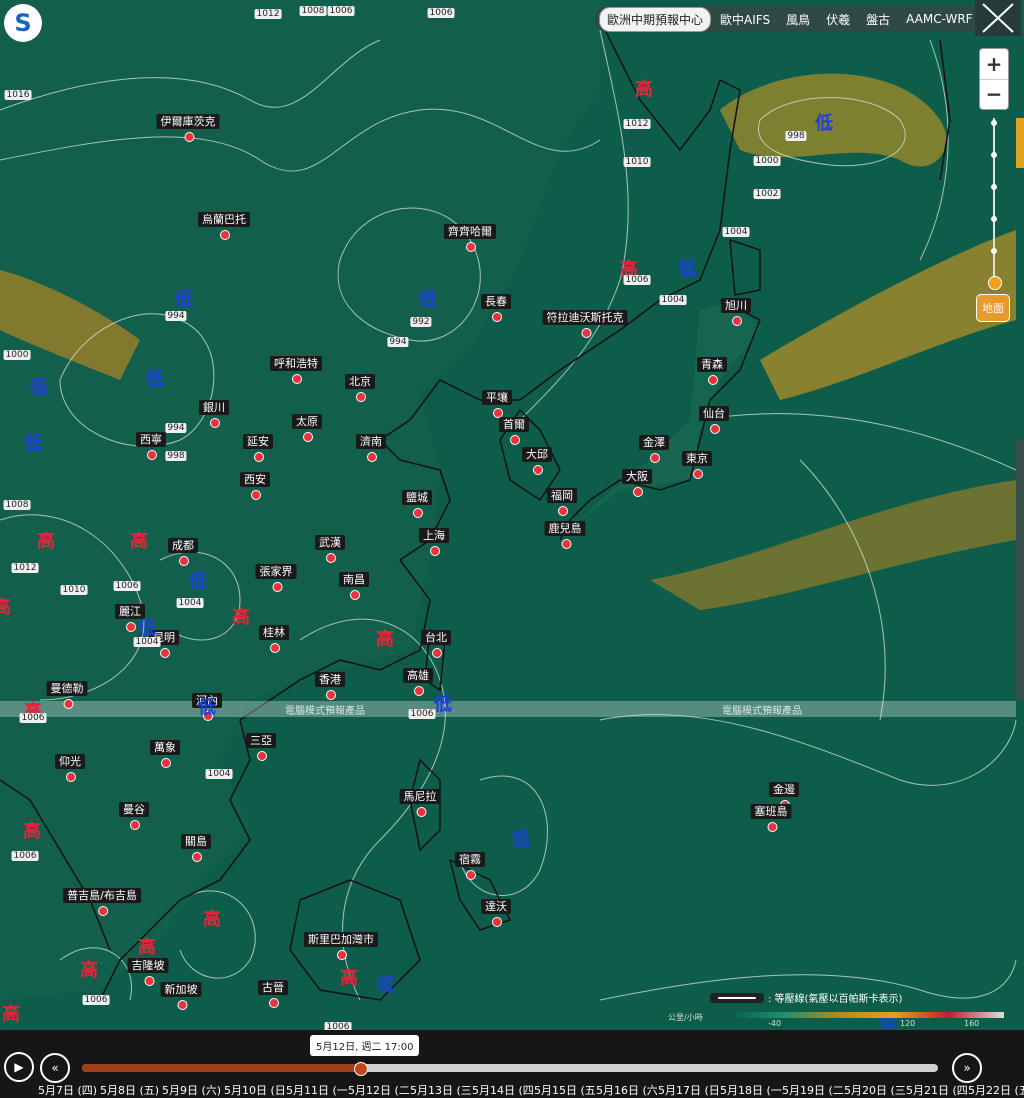  Describe the element at coordinates (417, 502) in the screenshot. I see `city-marker: 鹽城` at that location.